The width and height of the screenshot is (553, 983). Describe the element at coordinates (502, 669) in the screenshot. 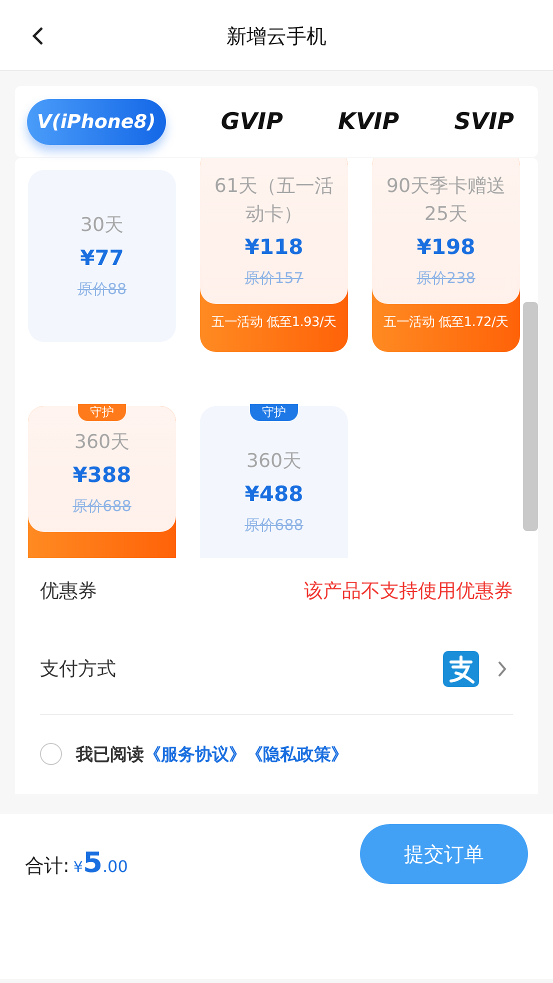

I see `chevron-right-icon` at that location.